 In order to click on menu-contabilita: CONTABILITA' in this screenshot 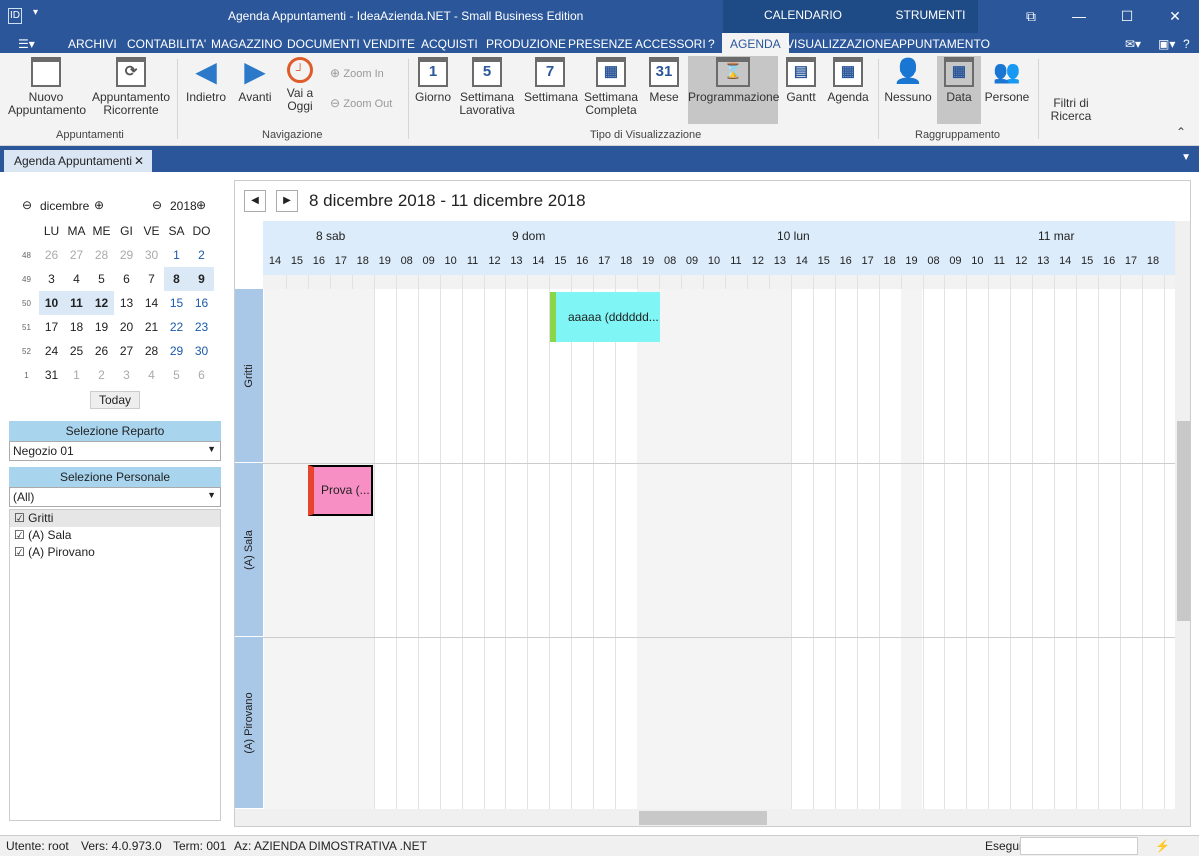, I will do `click(166, 44)`.